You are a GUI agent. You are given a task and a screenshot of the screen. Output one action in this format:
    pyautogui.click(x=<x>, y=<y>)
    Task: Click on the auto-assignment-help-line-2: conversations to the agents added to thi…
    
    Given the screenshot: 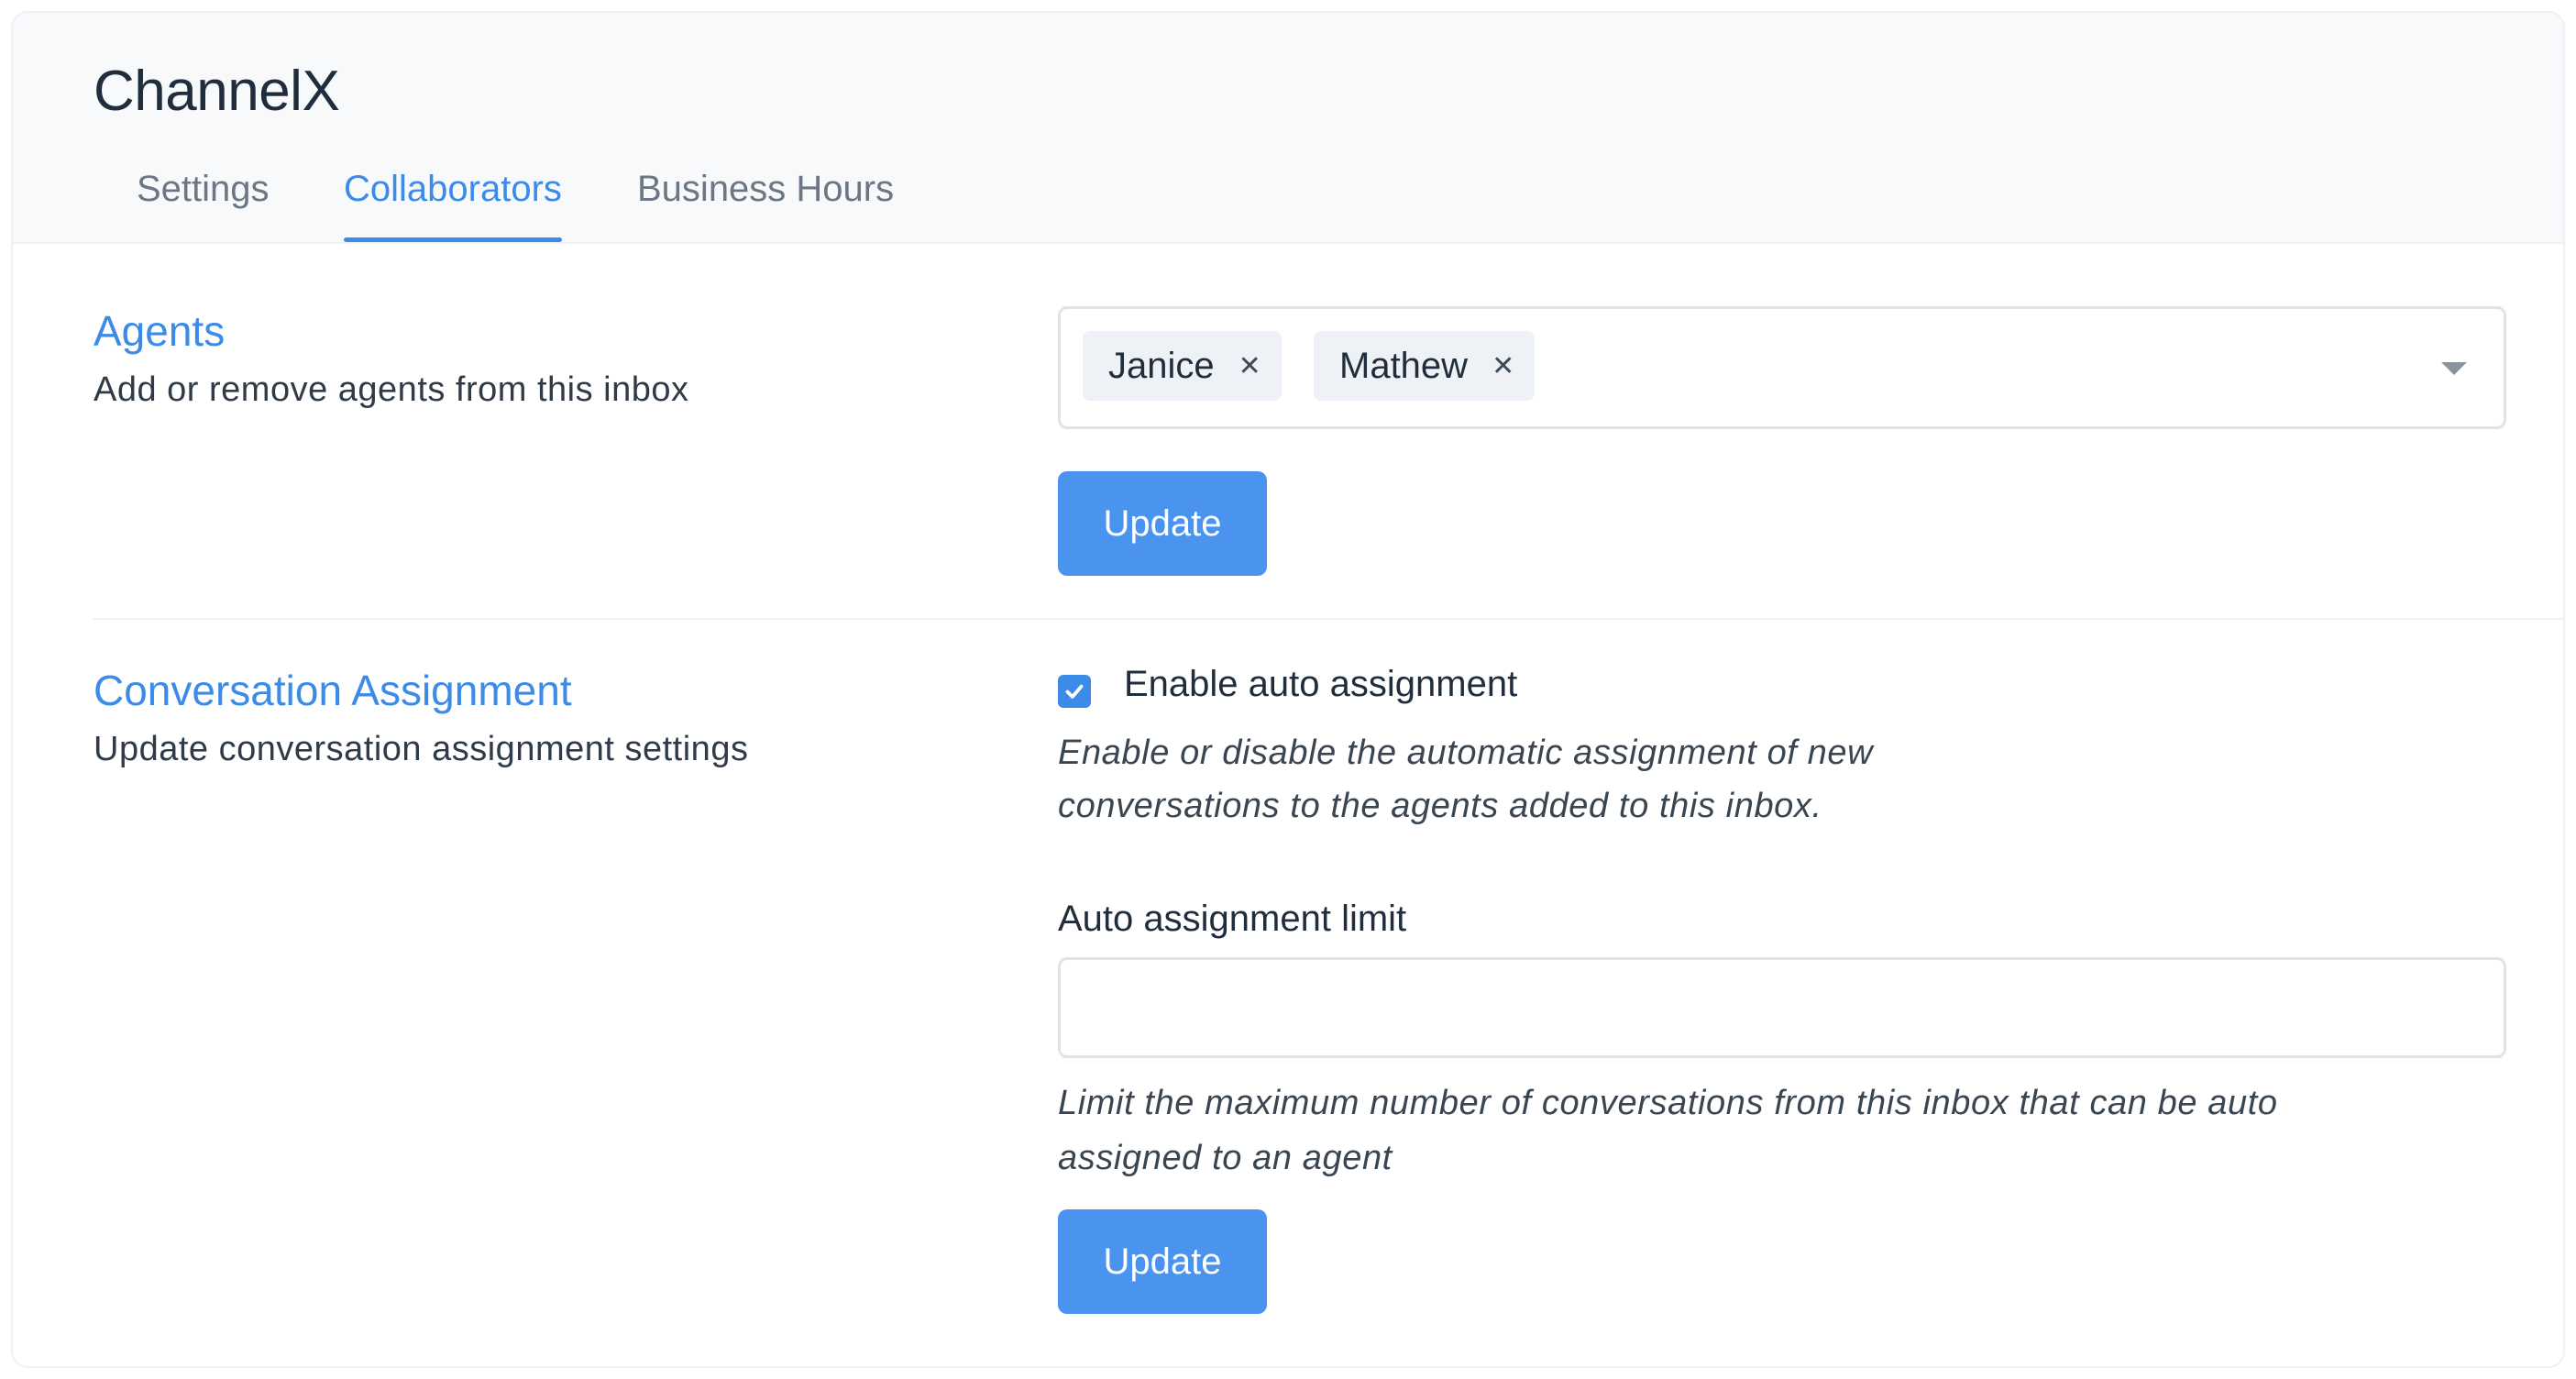 What is the action you would take?
    pyautogui.click(x=1440, y=806)
    